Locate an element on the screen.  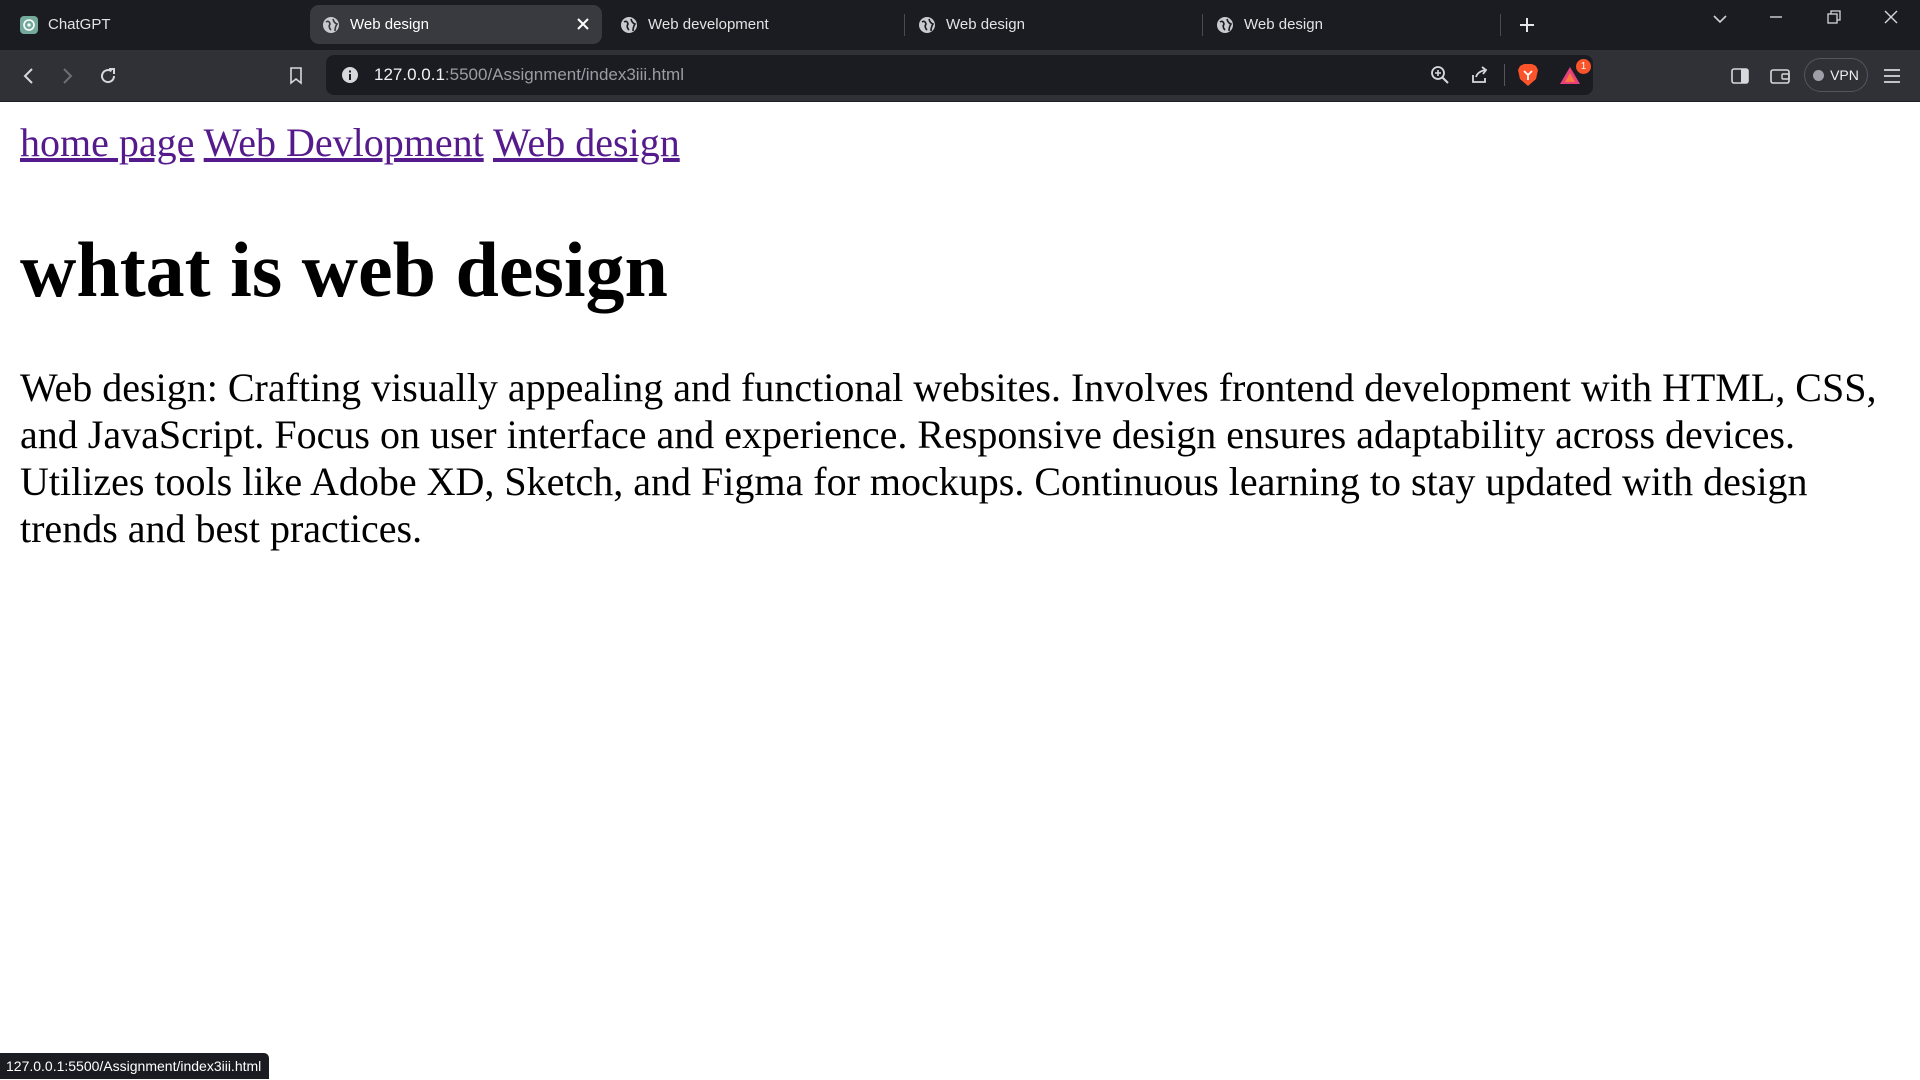
url-path: :5500/Assignment/index3iii.html is located at coordinates (564, 74).